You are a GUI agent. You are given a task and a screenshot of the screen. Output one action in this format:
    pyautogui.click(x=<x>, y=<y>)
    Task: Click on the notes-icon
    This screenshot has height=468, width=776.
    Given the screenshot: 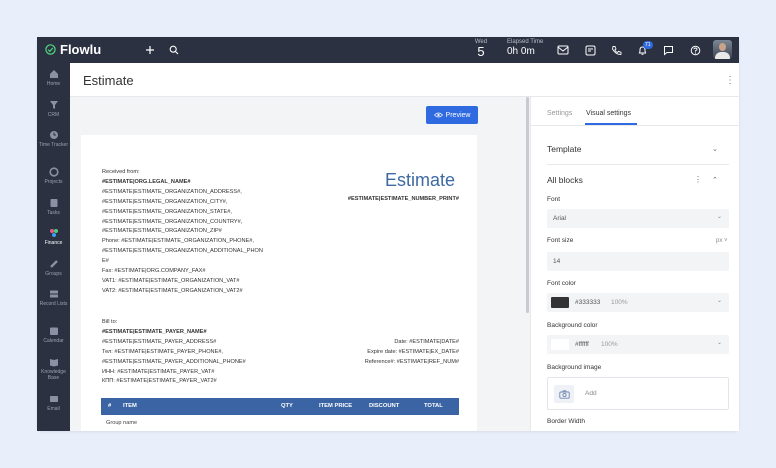 What is the action you would take?
    pyautogui.click(x=590, y=50)
    